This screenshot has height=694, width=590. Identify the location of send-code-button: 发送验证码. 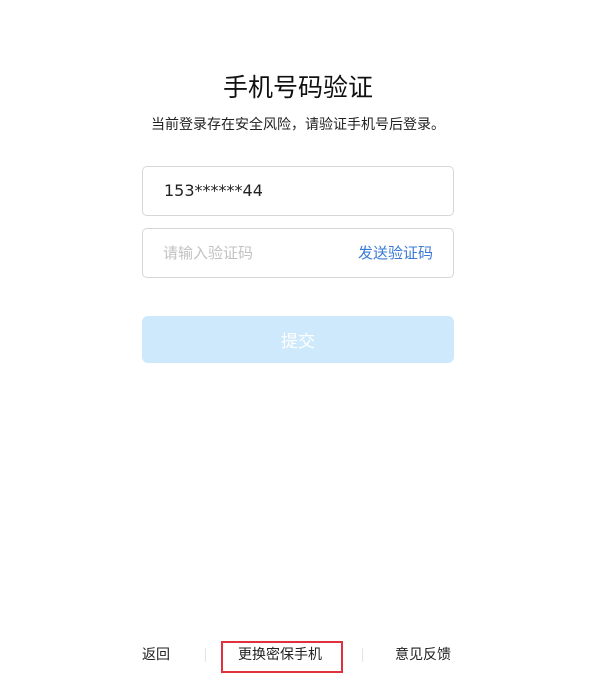
(395, 253).